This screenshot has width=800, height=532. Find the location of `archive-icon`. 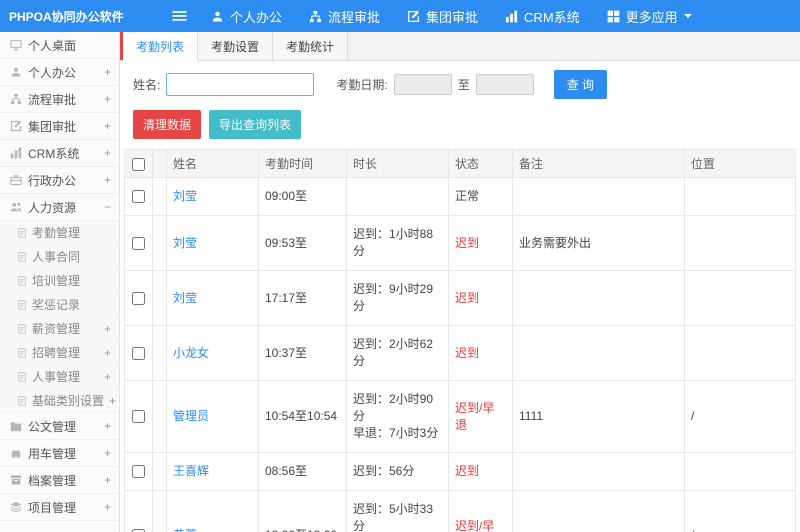

archive-icon is located at coordinates (16, 480).